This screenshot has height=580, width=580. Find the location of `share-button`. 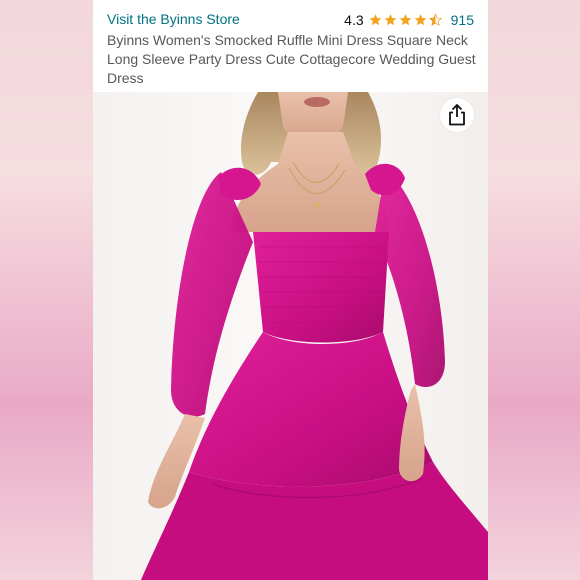

share-button is located at coordinates (457, 115).